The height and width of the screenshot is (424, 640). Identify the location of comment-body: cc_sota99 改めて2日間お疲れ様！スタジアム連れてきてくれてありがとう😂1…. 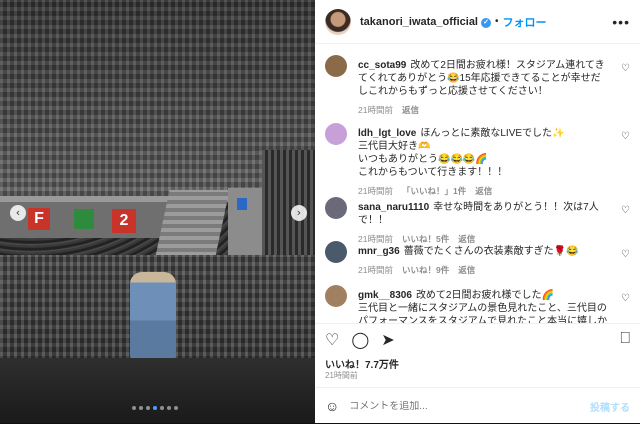
(483, 88).